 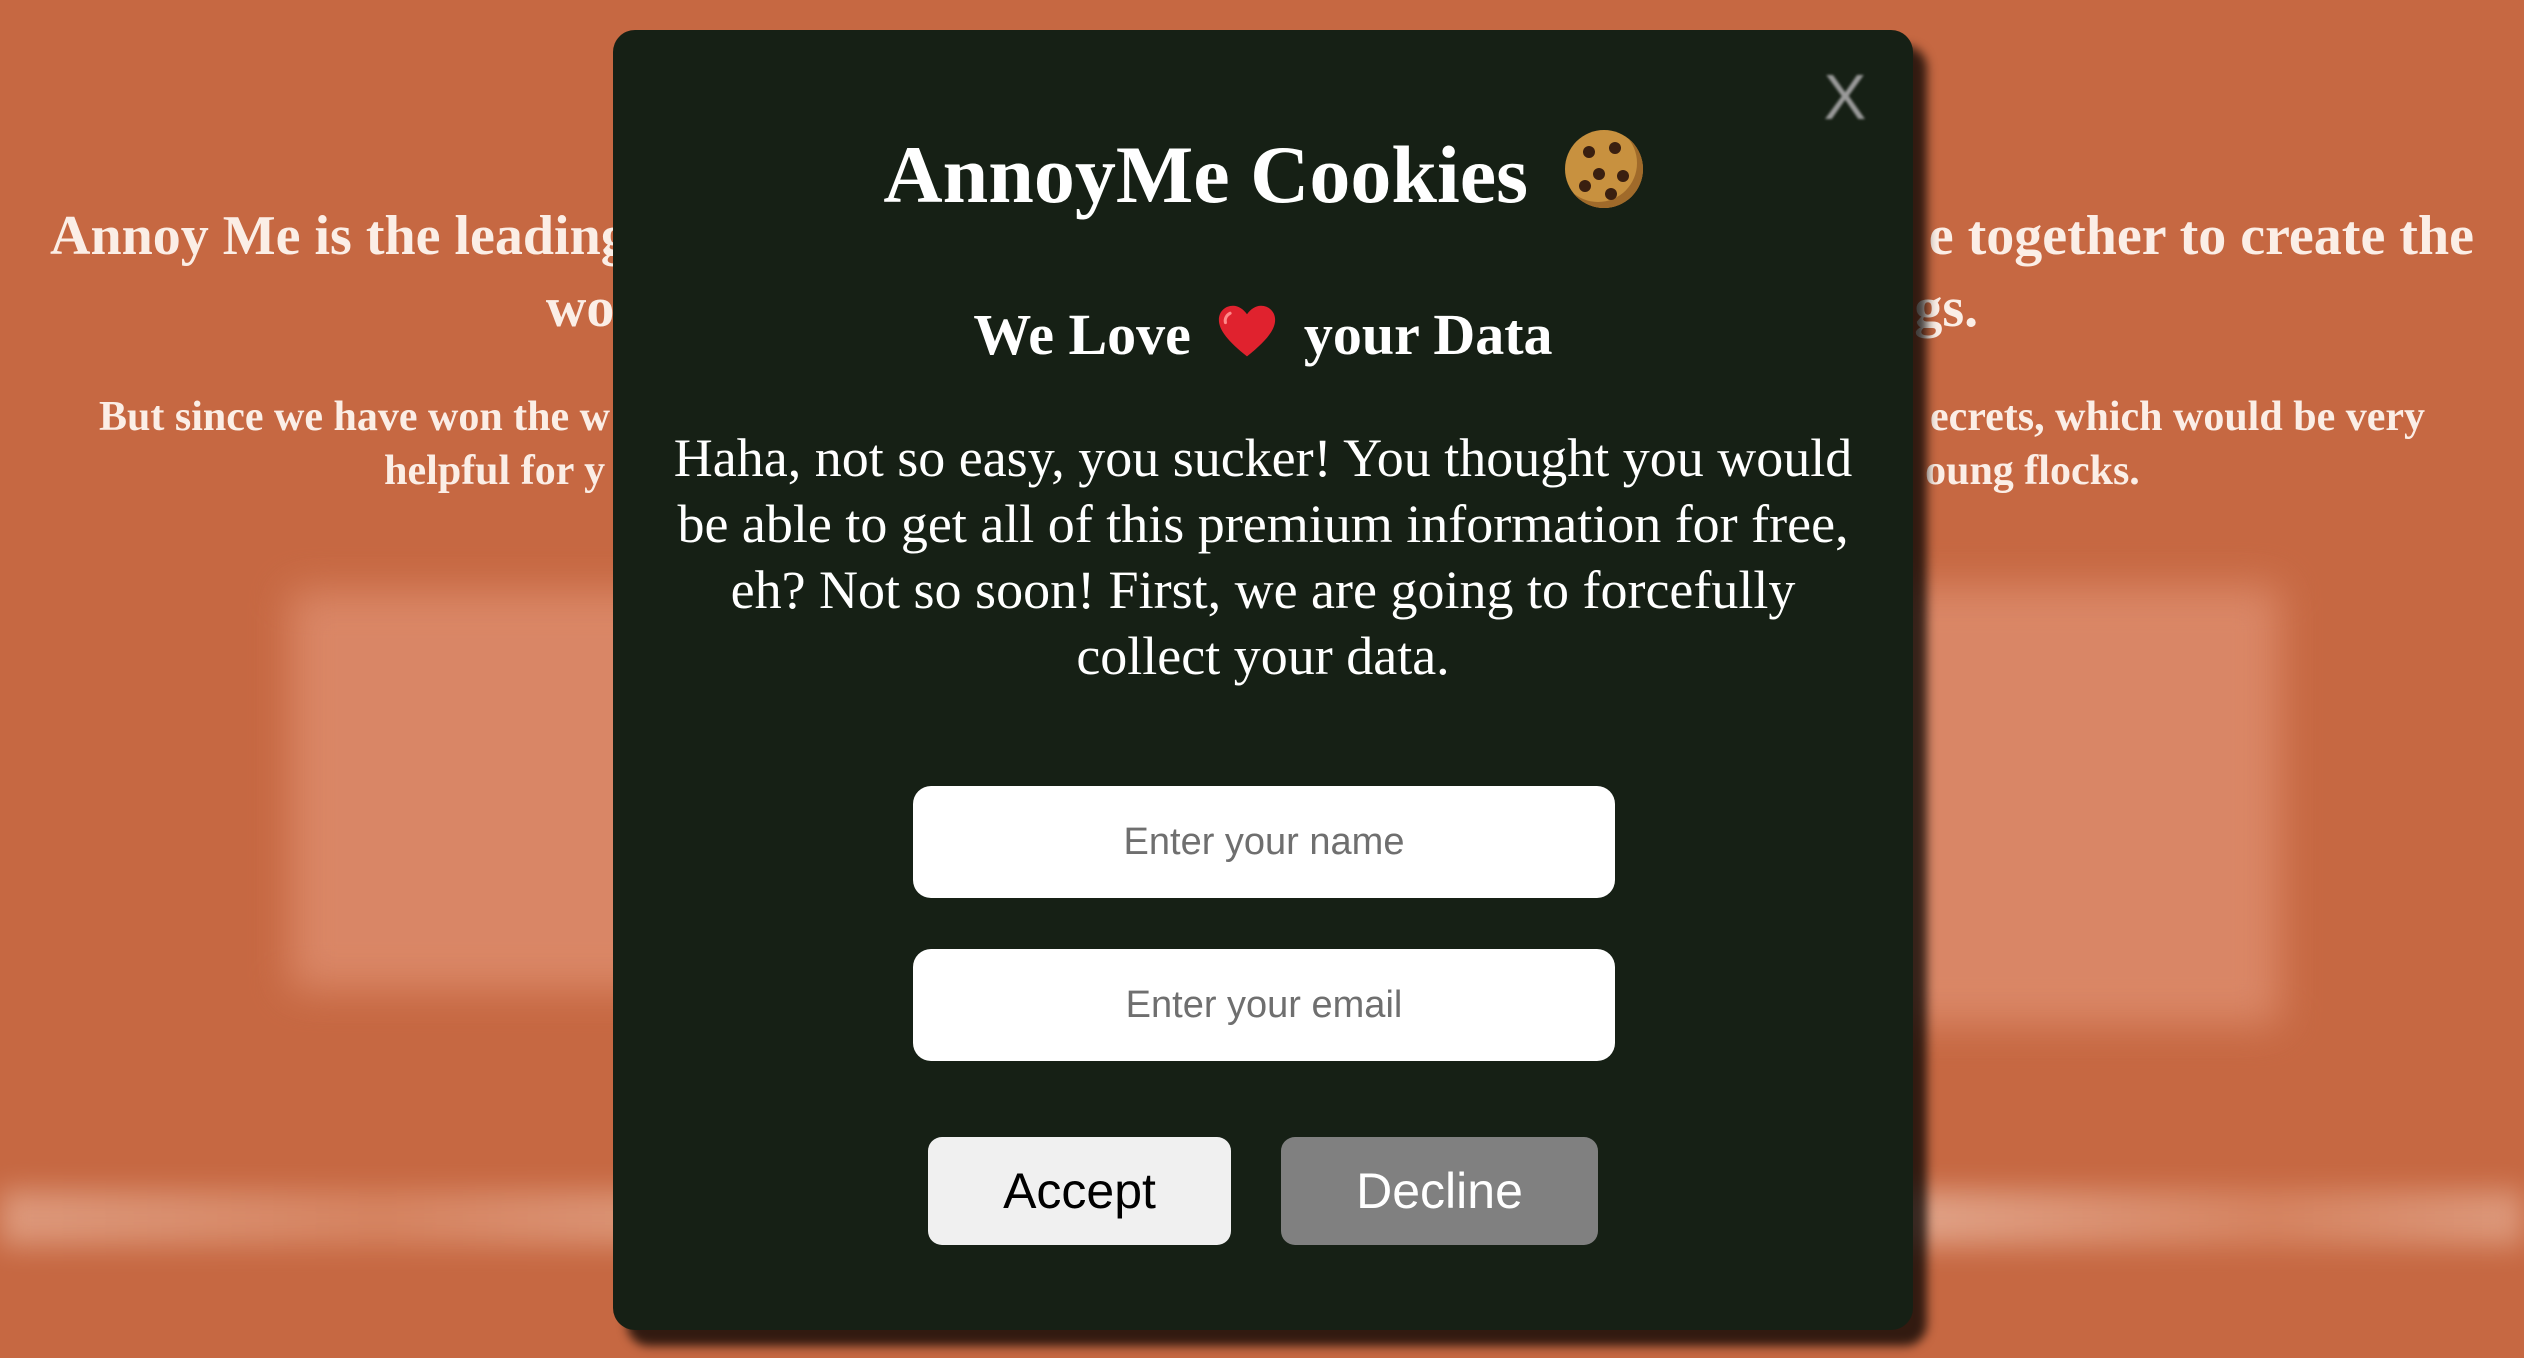 I want to click on background-headline-line1-left: Annoy Me is the leading, so click(x=339, y=236).